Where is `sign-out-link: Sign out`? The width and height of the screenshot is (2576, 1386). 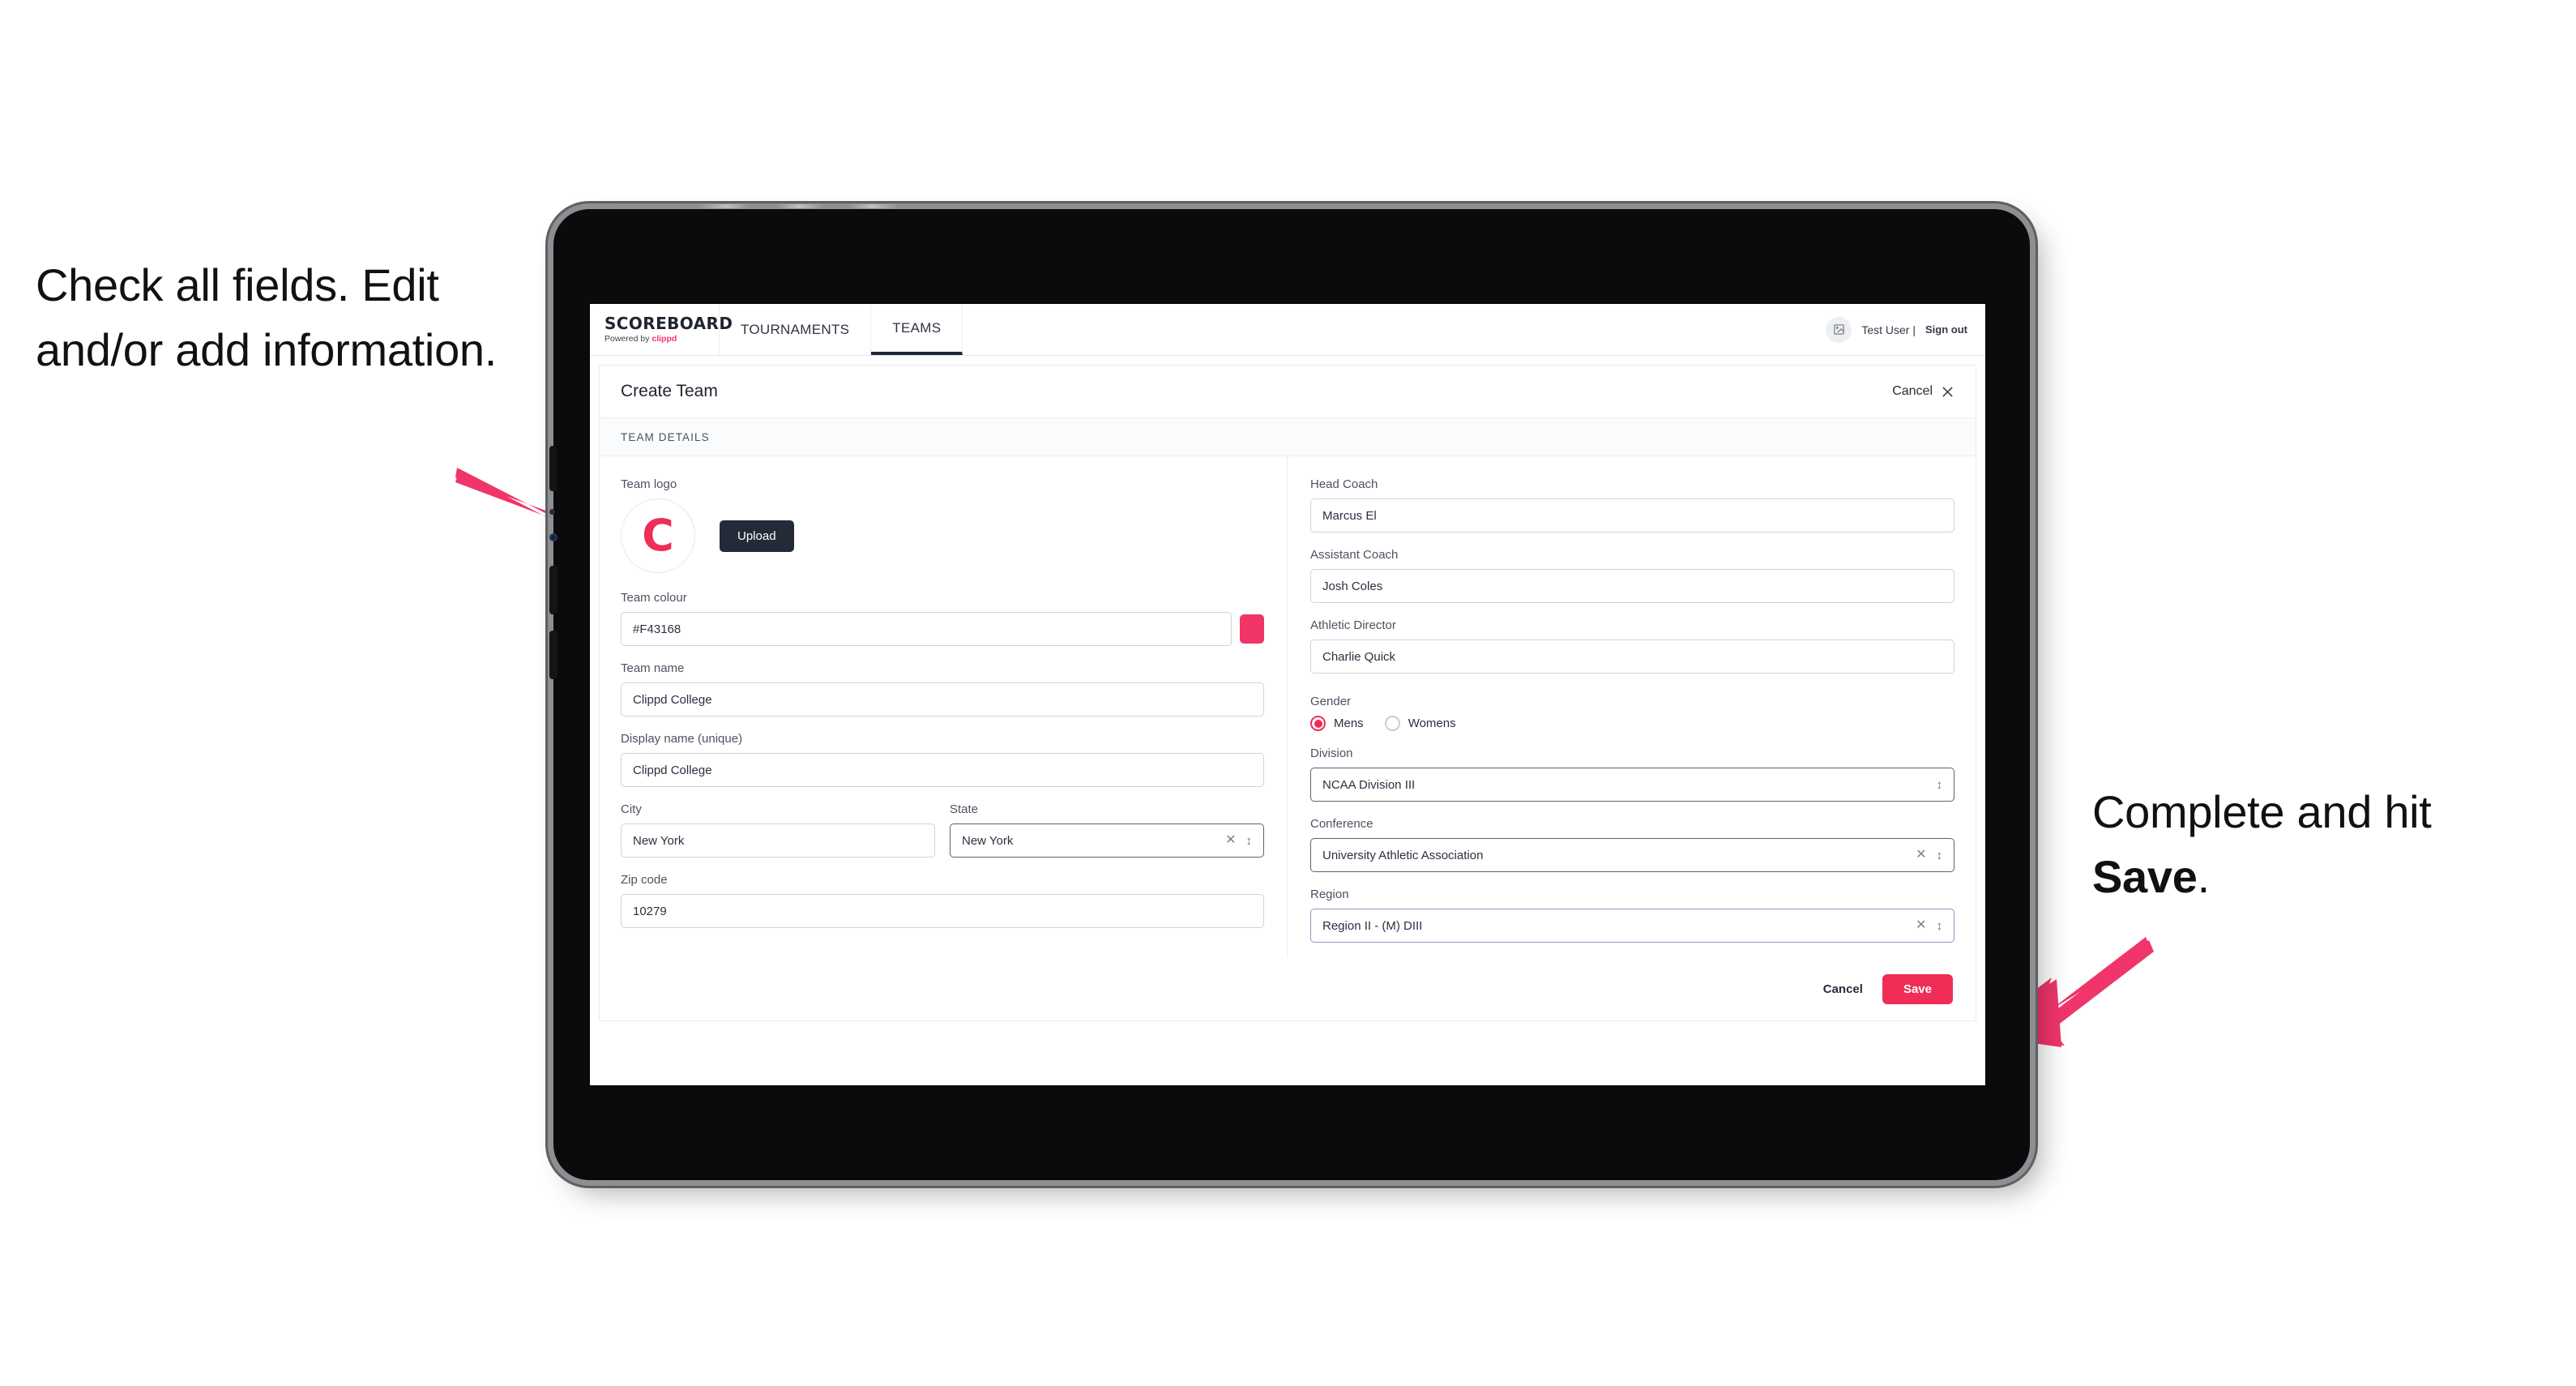 sign-out-link: Sign out is located at coordinates (1946, 329).